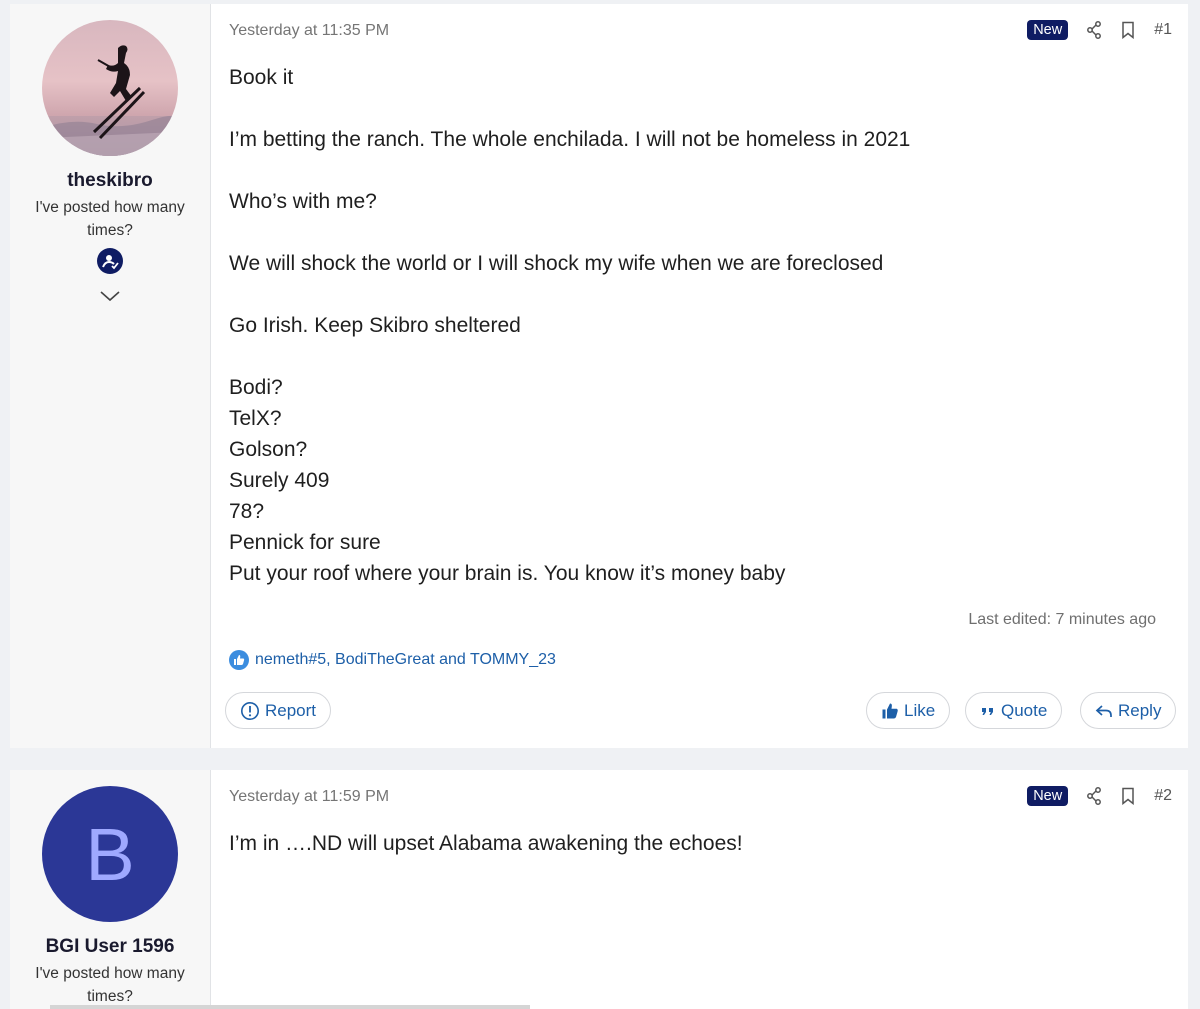 The height and width of the screenshot is (1009, 1200). What do you see at coordinates (110, 376) in the screenshot?
I see `user-info-panel: theskibro I've posted how many times?` at bounding box center [110, 376].